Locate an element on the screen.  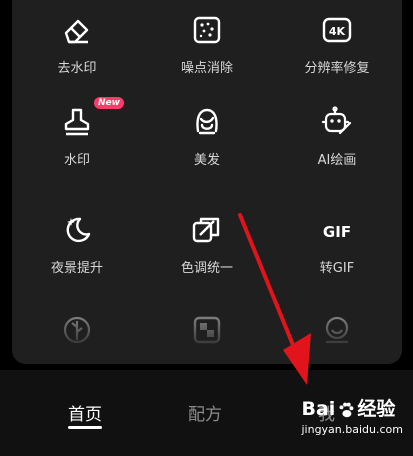
4k-icon-text: 4K is located at coordinates (337, 31).